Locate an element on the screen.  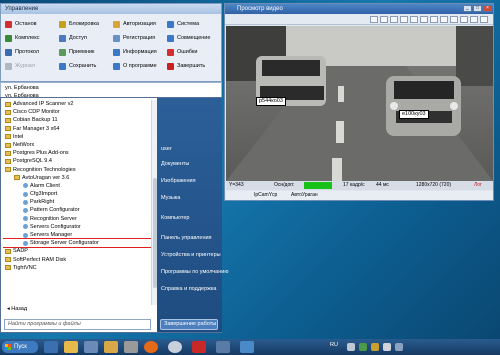
control-button: Протокол is located at coordinates (32, 52).